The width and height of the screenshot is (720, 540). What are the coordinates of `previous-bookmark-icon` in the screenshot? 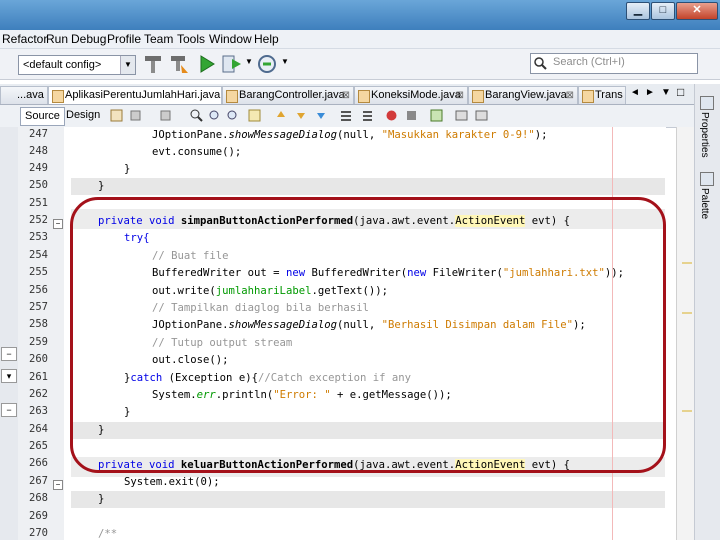 It's located at (281, 115).